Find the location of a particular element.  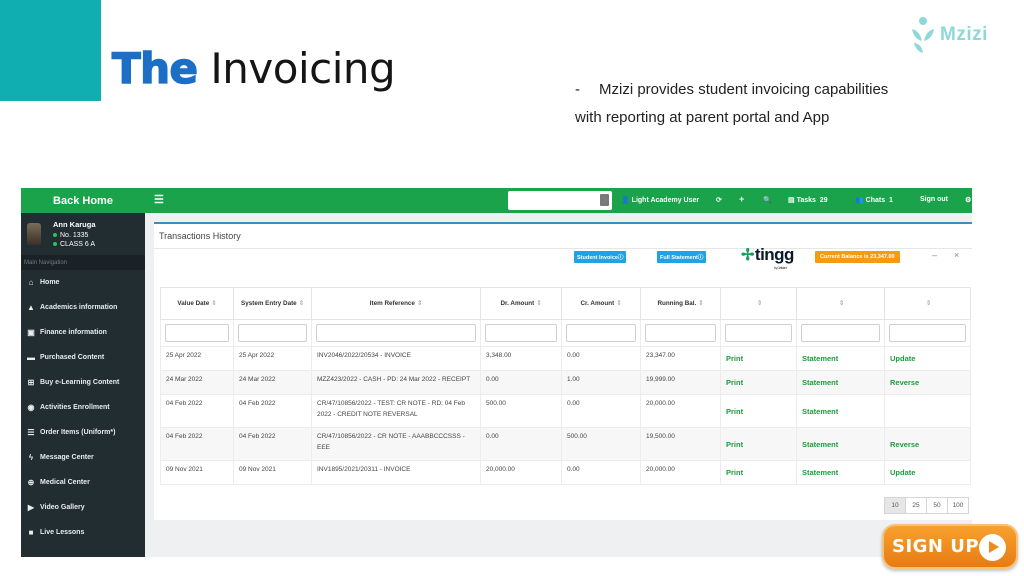

filter-action-2-input is located at coordinates (840, 333).